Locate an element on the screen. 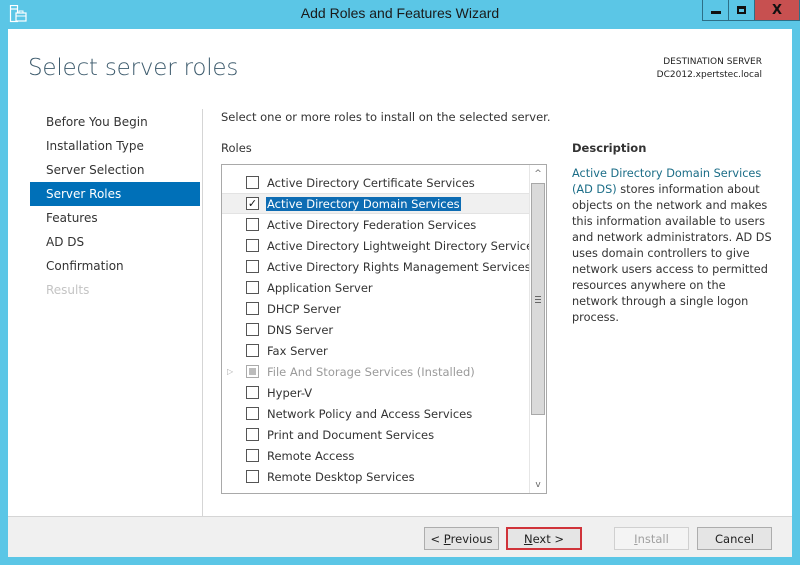 Image resolution: width=800 pixels, height=565 pixels. role-item: Fax Server is located at coordinates (376, 350).